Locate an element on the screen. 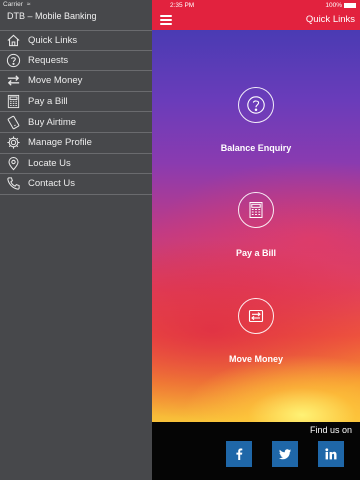  sidebar-item-label: Pay a Bill is located at coordinates (48, 102).